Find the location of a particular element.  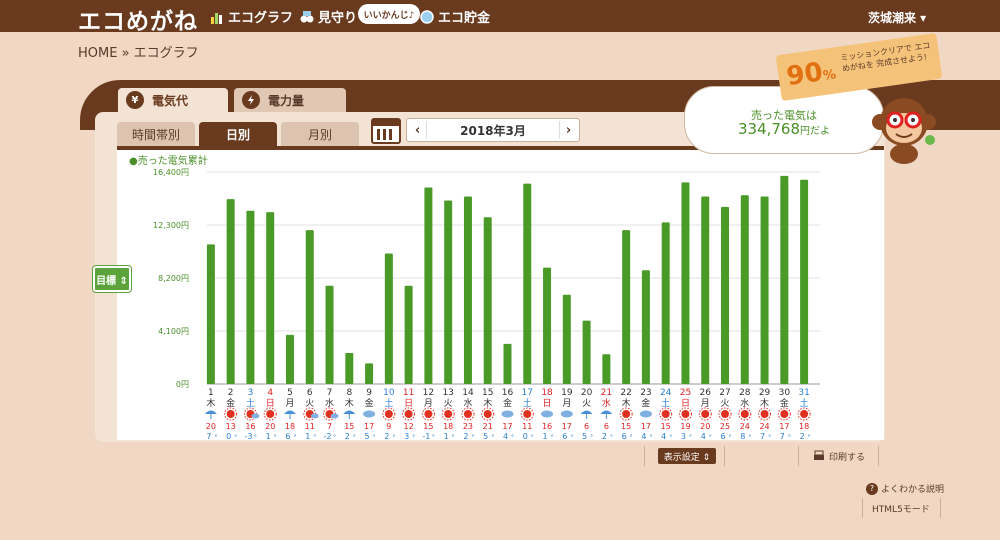

x-tick-day: 7 is located at coordinates (330, 393).